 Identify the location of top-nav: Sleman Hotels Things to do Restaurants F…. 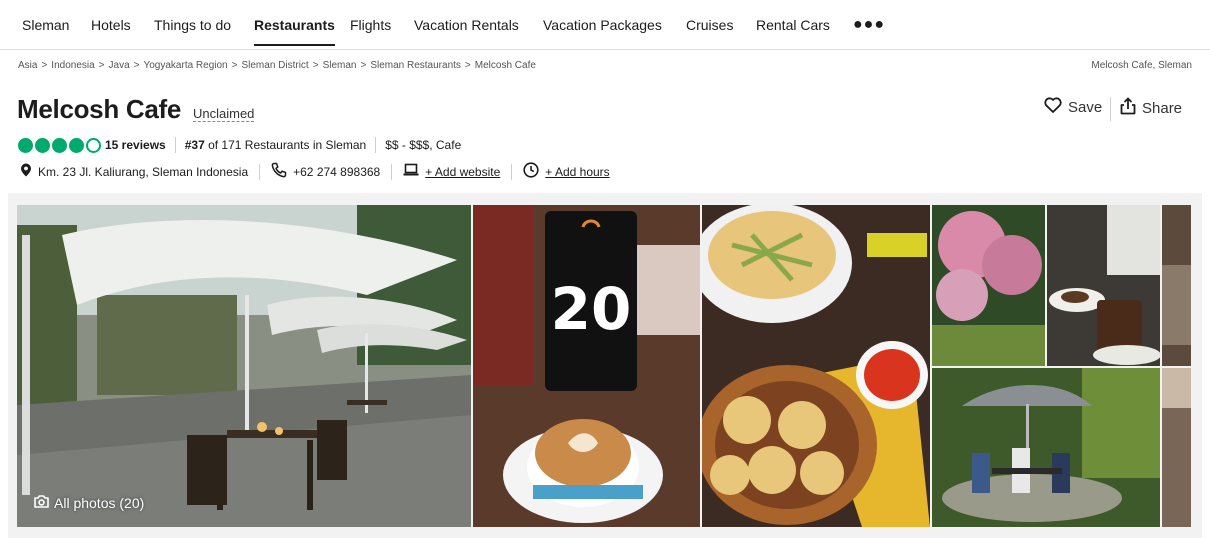
(605, 25).